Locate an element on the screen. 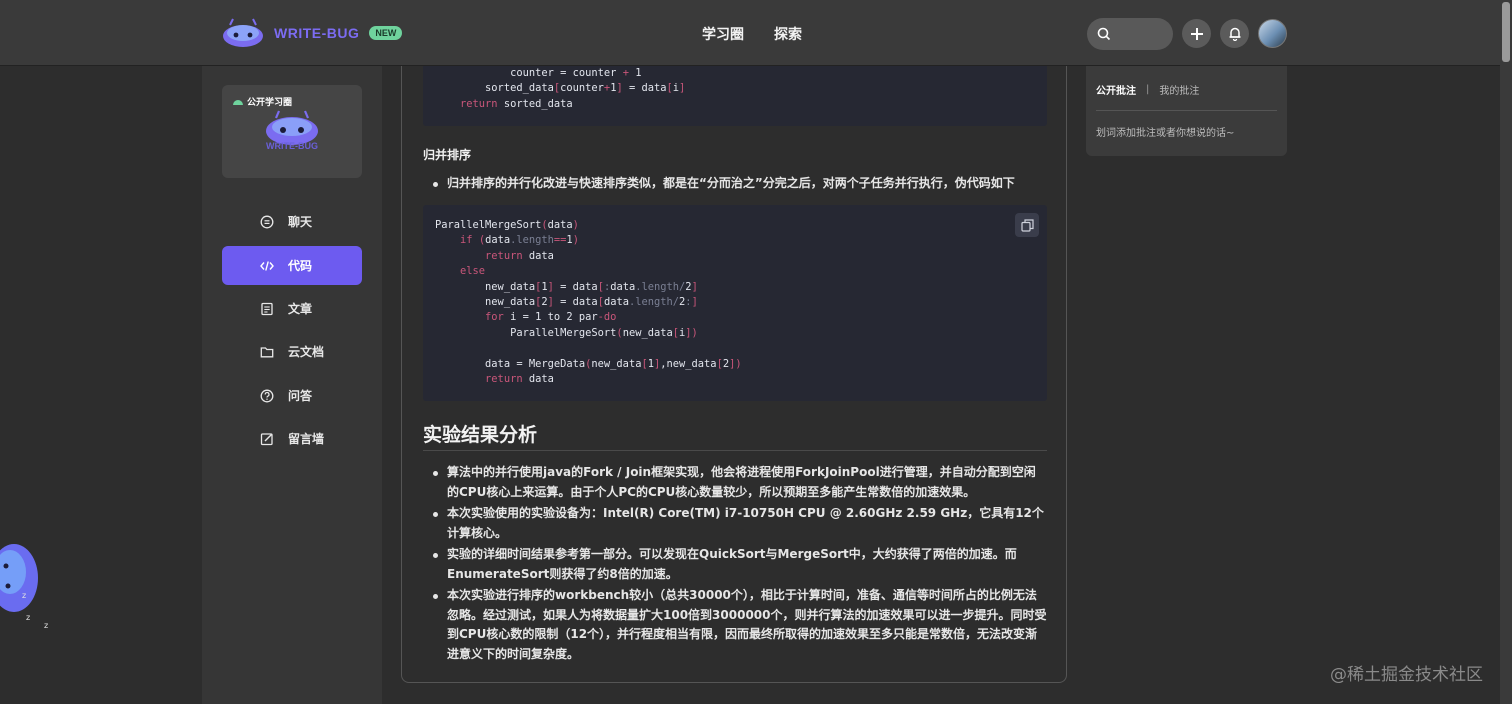 The image size is (1512, 704). top-nav: 学习圈 探索 is located at coordinates (752, 34).